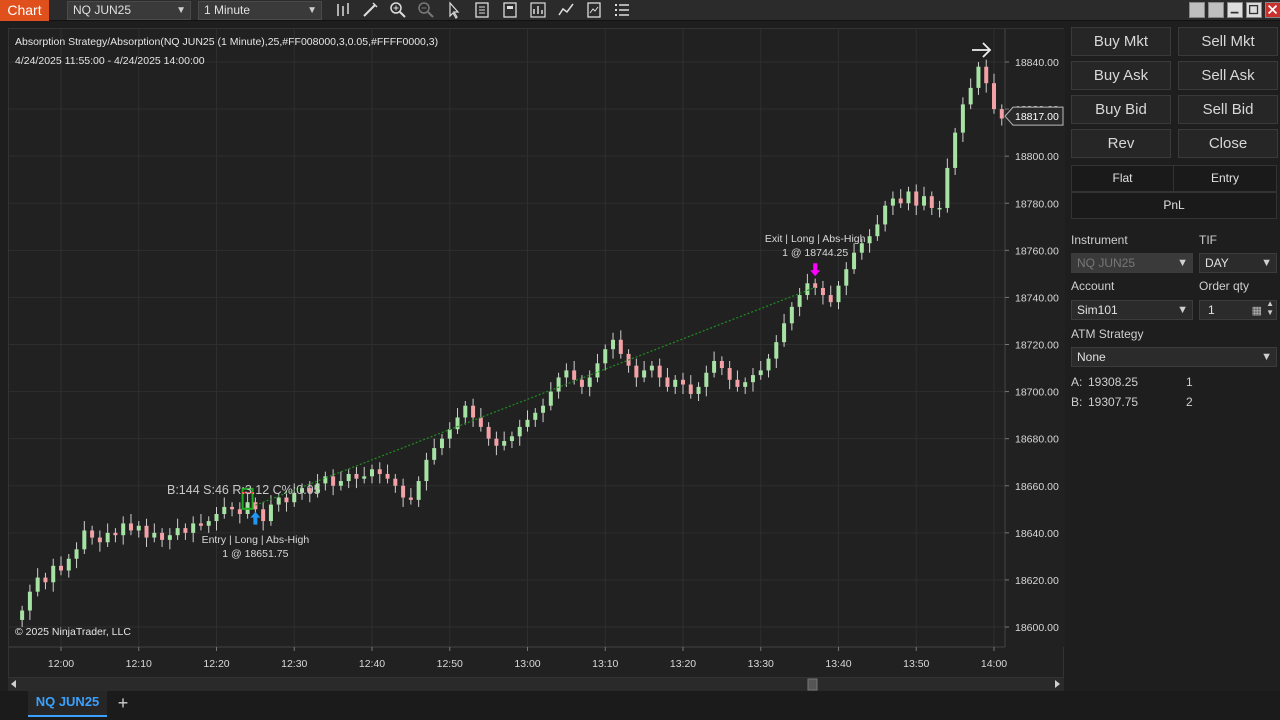  Describe the element at coordinates (1228, 109) in the screenshot. I see `sell-bid-button: Sell Bid` at that location.